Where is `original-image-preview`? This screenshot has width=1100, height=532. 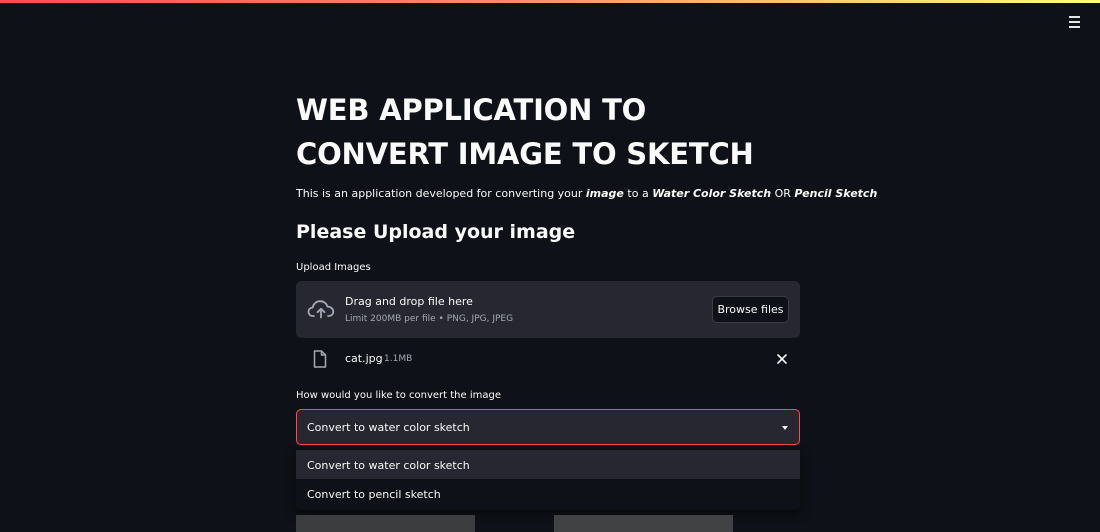 original-image-preview is located at coordinates (385, 523).